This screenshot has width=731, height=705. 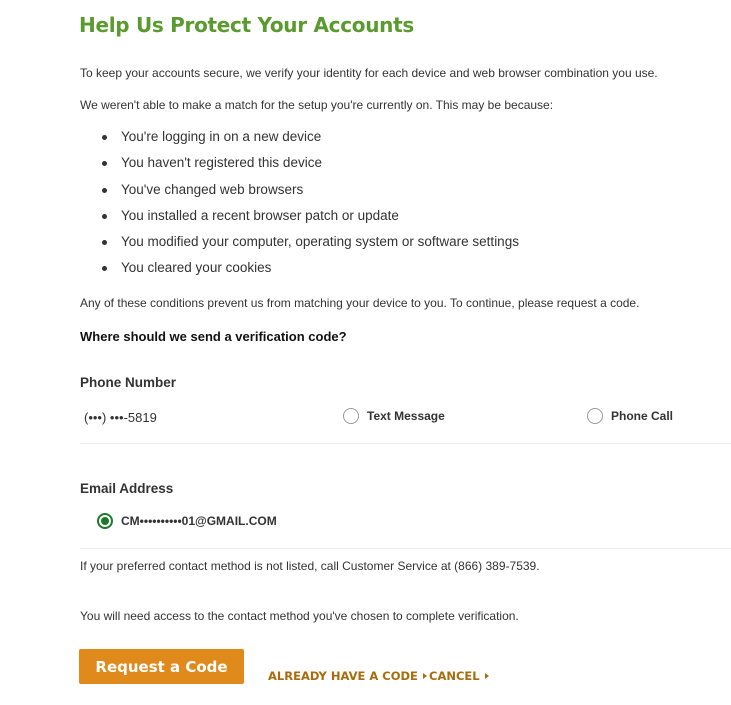 What do you see at coordinates (246, 25) in the screenshot?
I see `page-title: Help Us Protect Your Accounts` at bounding box center [246, 25].